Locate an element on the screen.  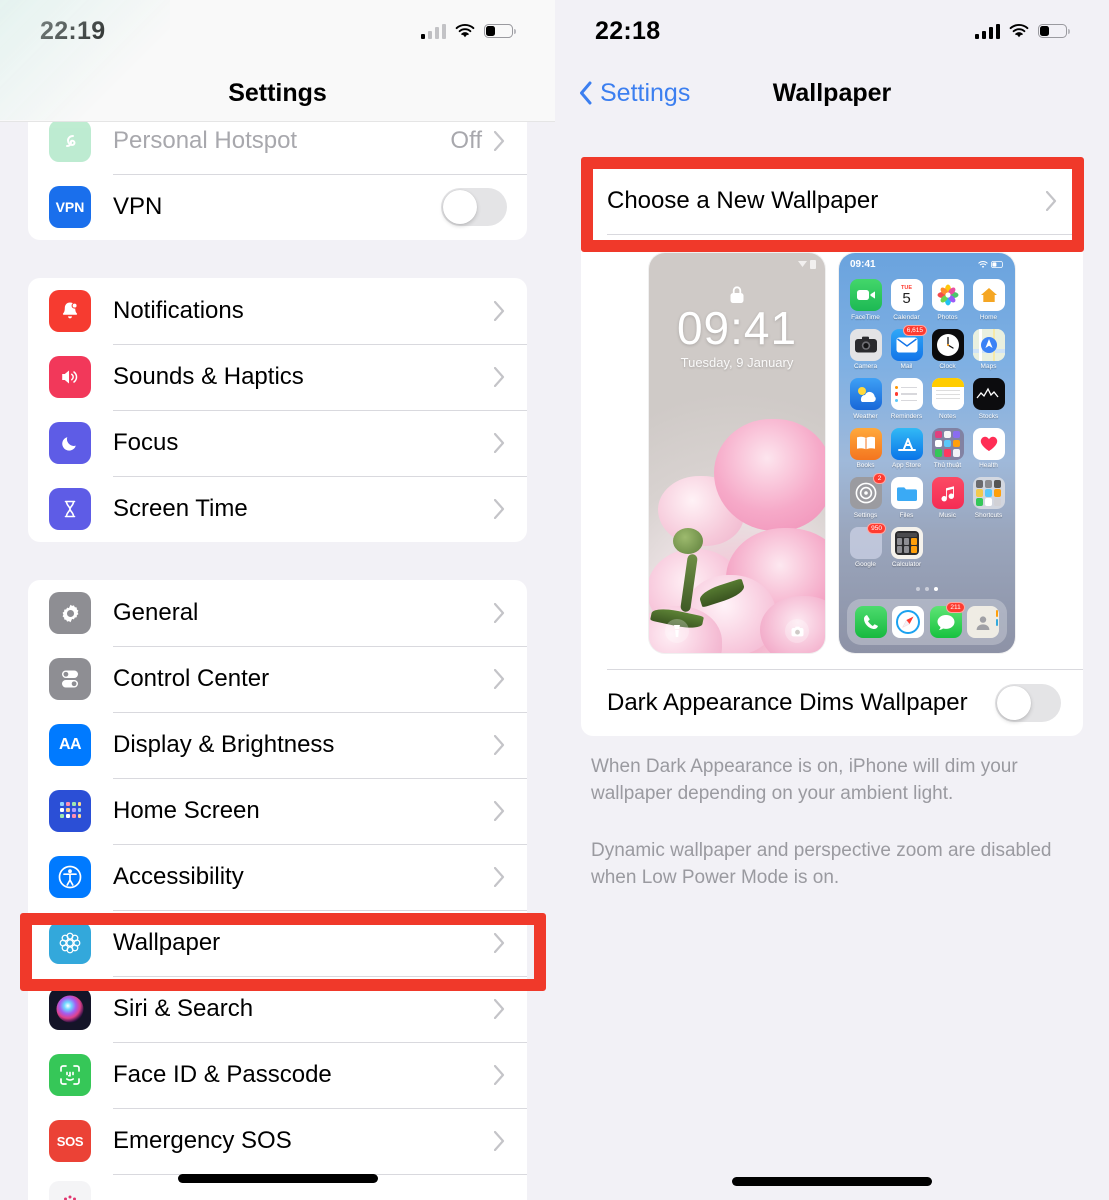
dock-icon-phone is located at coordinates (870, 622).